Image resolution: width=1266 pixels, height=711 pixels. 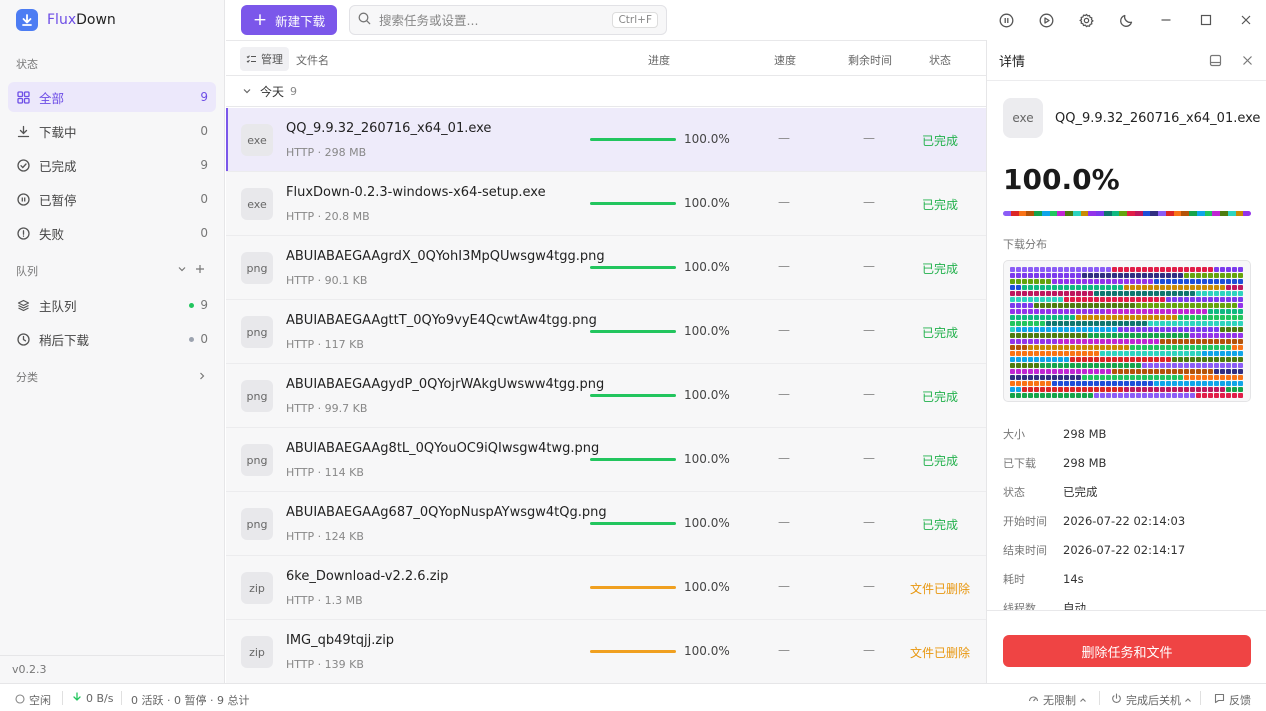 What do you see at coordinates (707, 139) in the screenshot?
I see `progress-text: 100.0%` at bounding box center [707, 139].